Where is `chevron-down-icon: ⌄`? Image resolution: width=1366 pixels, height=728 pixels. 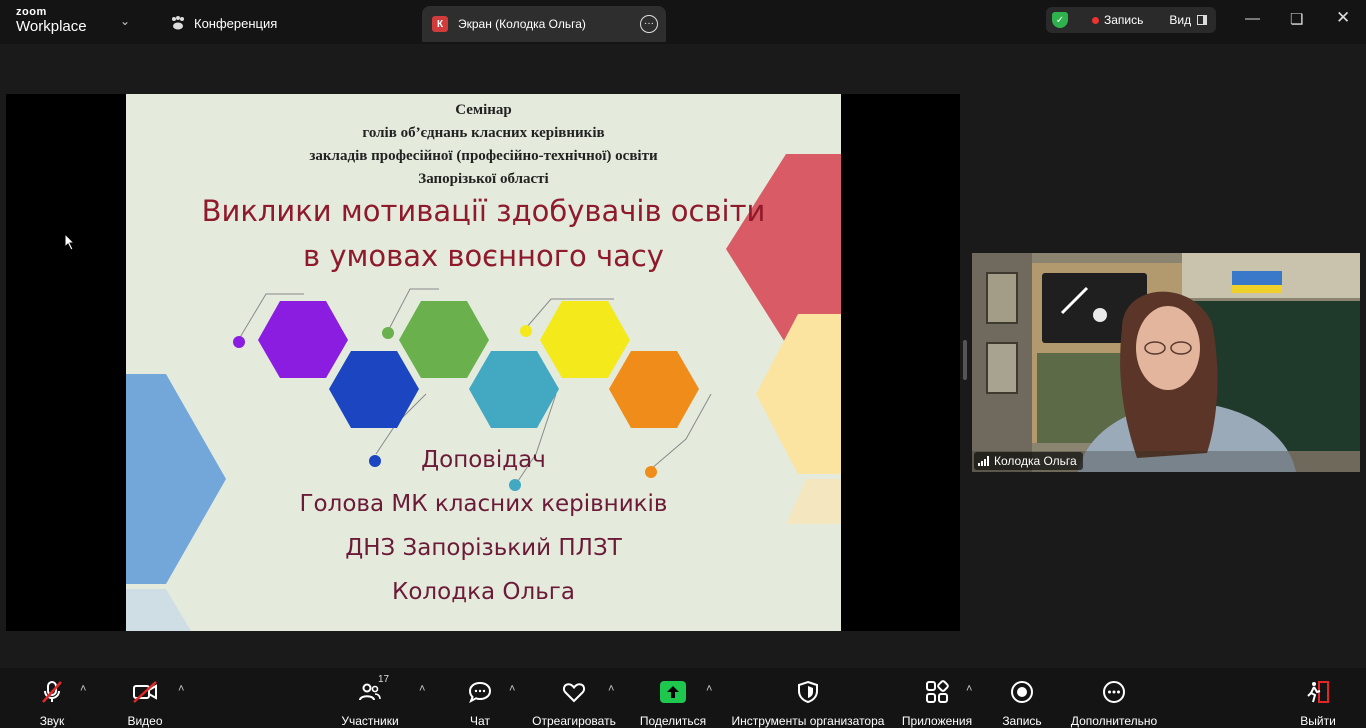
chevron-down-icon: ⌄ is located at coordinates (125, 21).